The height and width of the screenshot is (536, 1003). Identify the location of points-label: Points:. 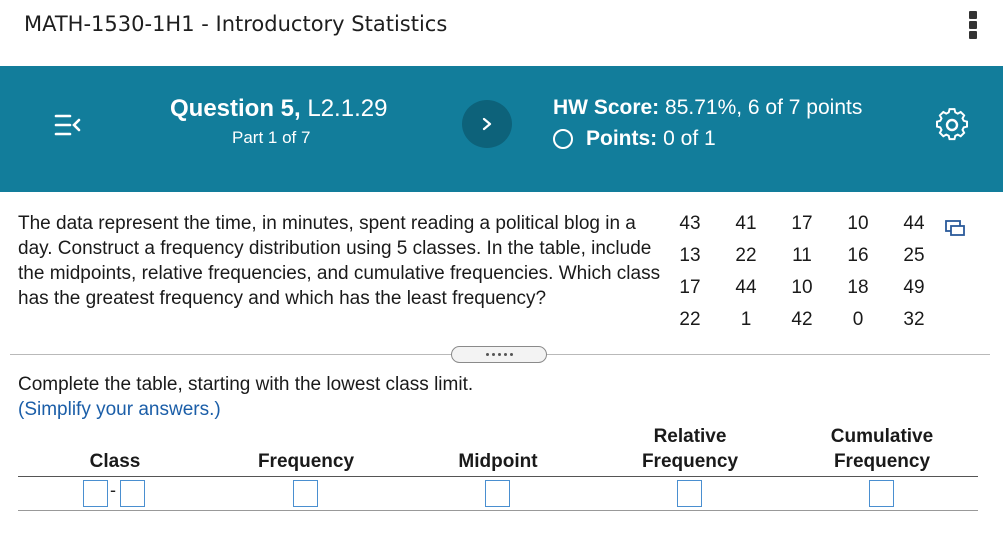
(622, 138).